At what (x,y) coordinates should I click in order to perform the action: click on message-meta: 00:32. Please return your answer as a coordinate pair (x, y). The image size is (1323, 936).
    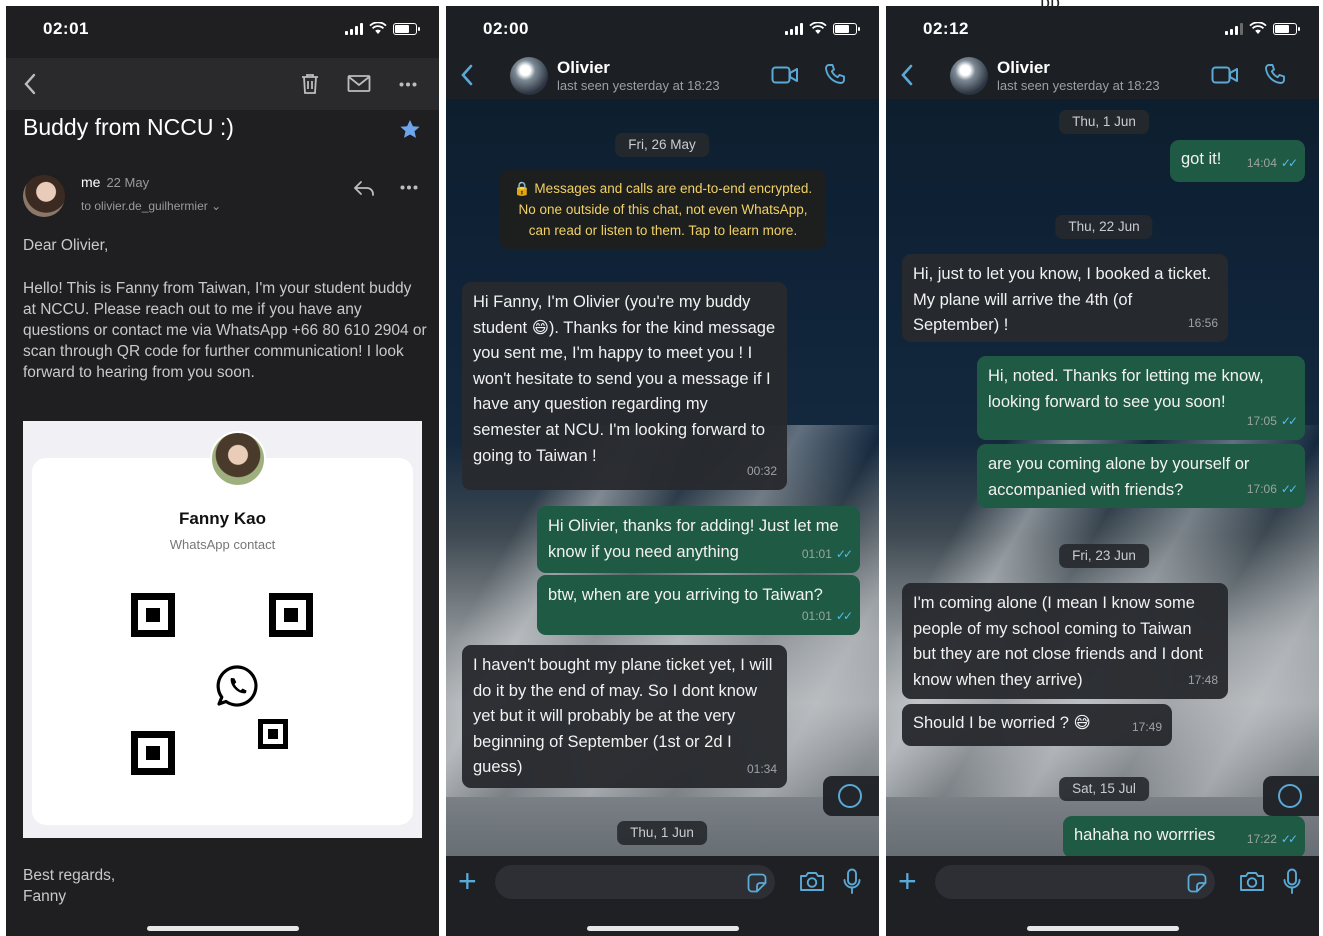
    Looking at the image, I should click on (762, 472).